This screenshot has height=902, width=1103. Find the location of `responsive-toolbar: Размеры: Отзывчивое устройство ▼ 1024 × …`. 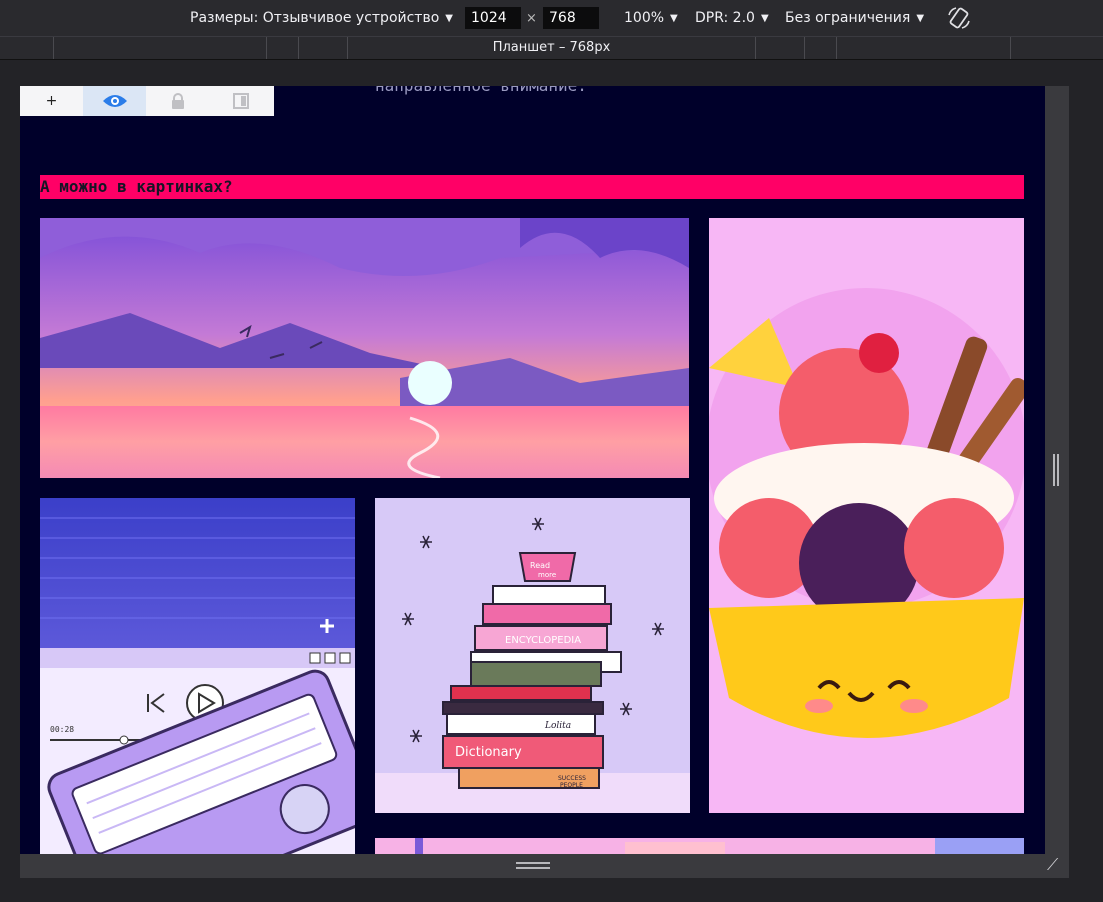

responsive-toolbar: Размеры: Отзывчивое устройство ▼ 1024 × … is located at coordinates (551, 18).